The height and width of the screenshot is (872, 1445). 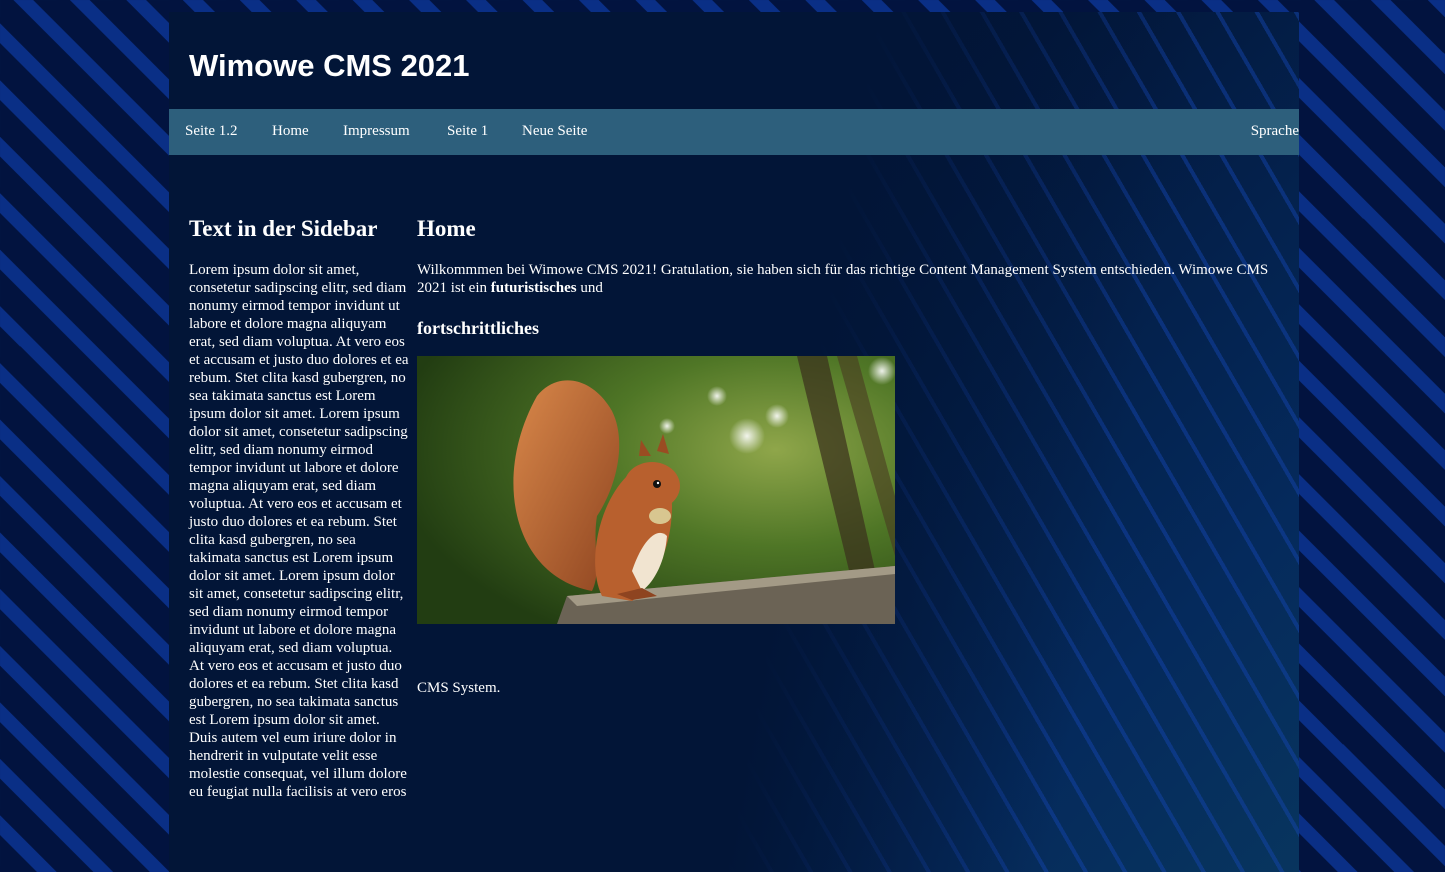 I want to click on nav-item-impressum: Impressum, so click(x=376, y=131).